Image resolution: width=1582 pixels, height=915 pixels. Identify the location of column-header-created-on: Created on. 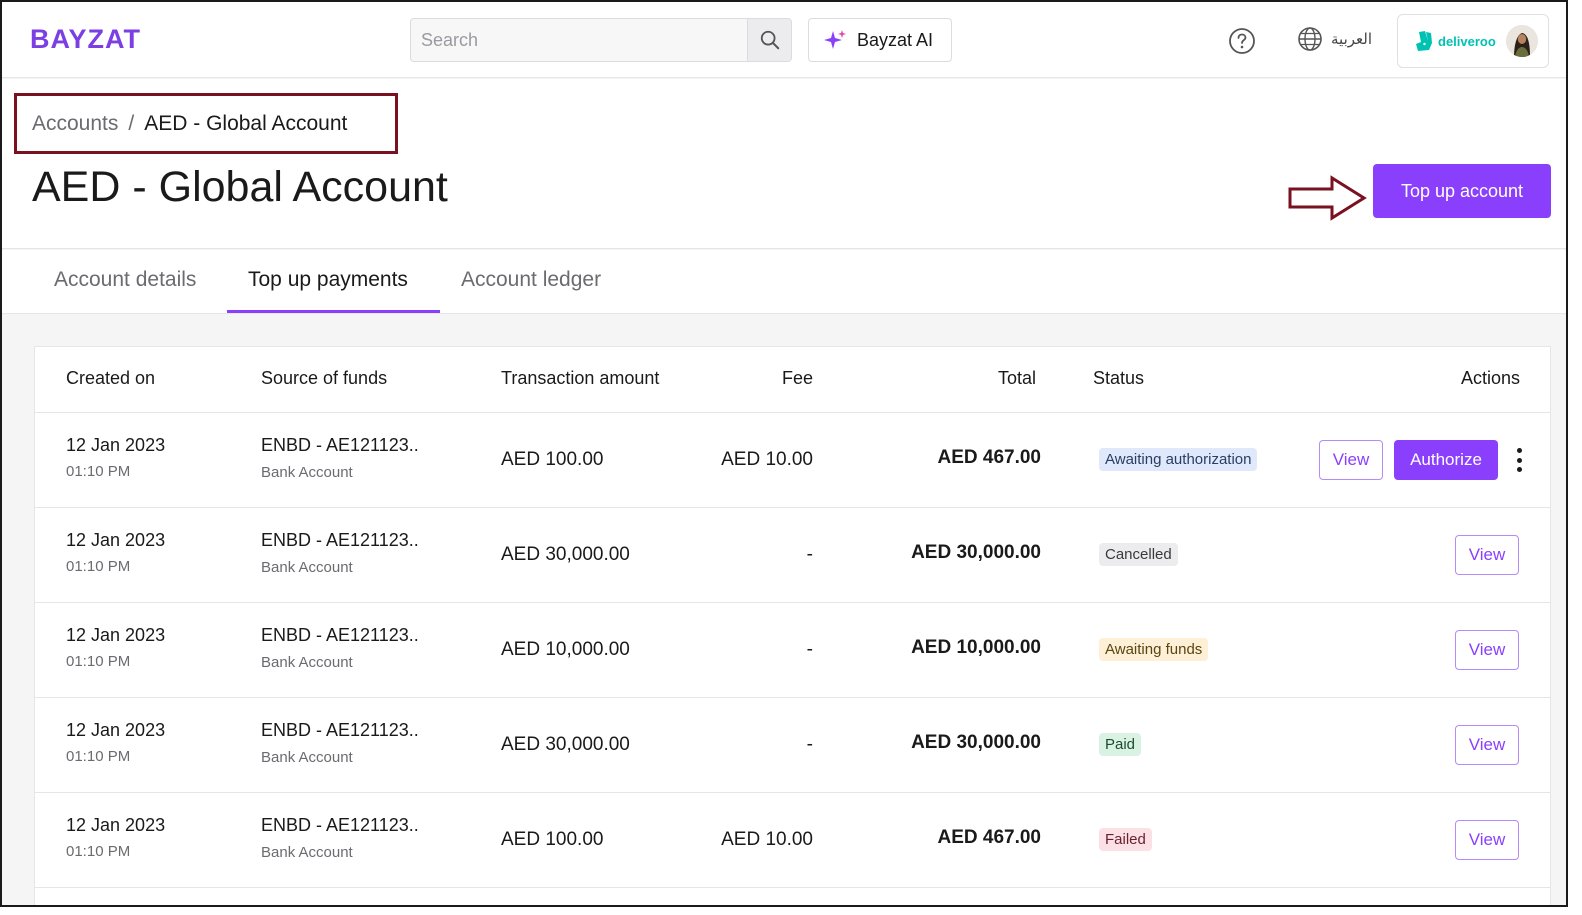
(111, 378).